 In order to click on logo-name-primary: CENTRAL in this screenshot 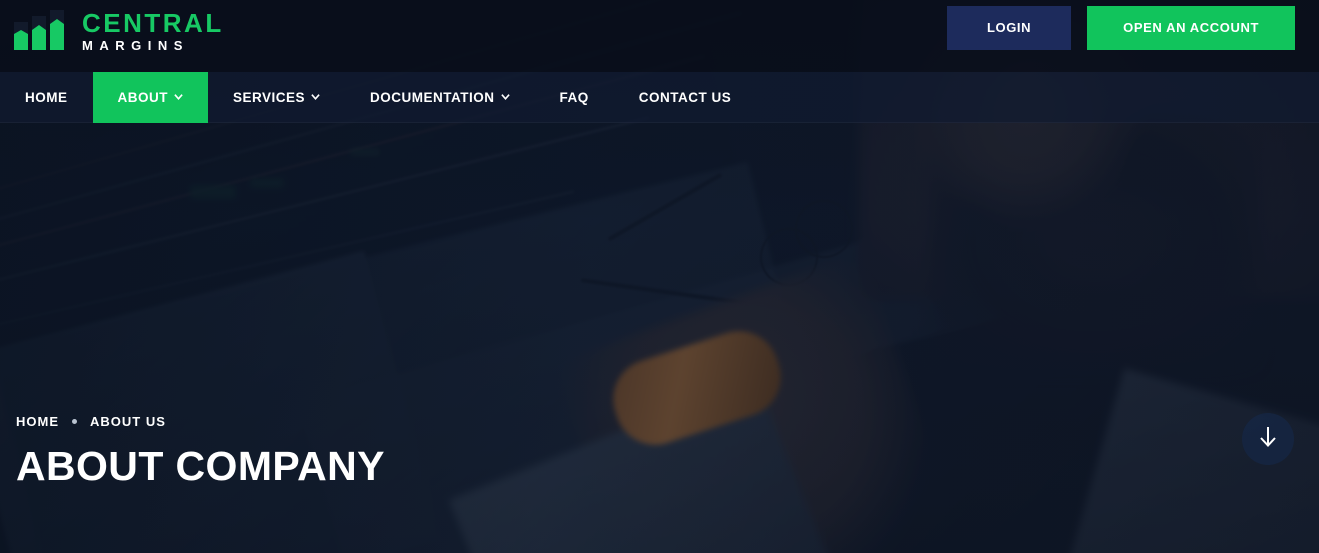, I will do `click(153, 23)`.